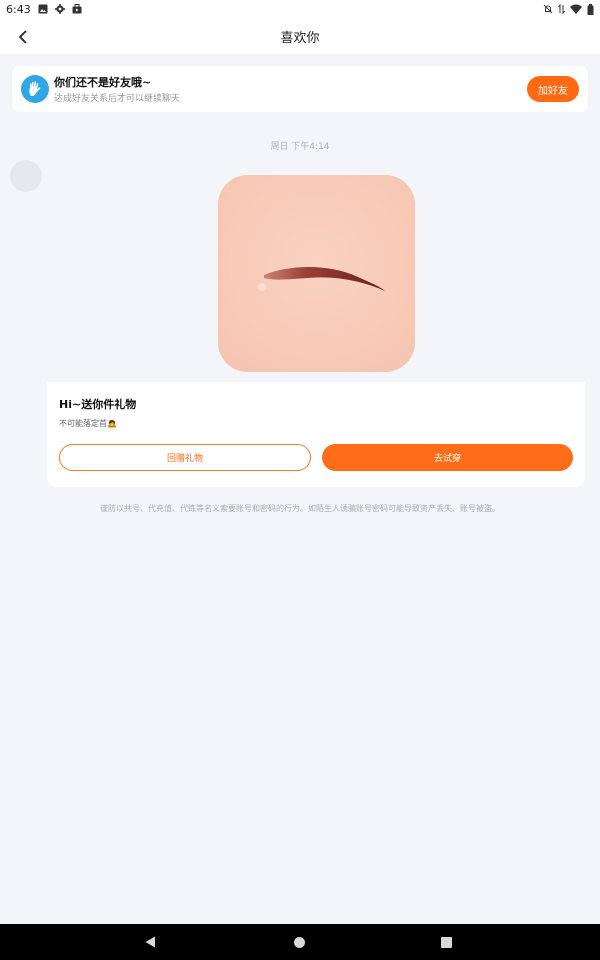 Image resolution: width=600 pixels, height=960 pixels. Describe the element at coordinates (590, 9) in the screenshot. I see `battery-icon` at that location.